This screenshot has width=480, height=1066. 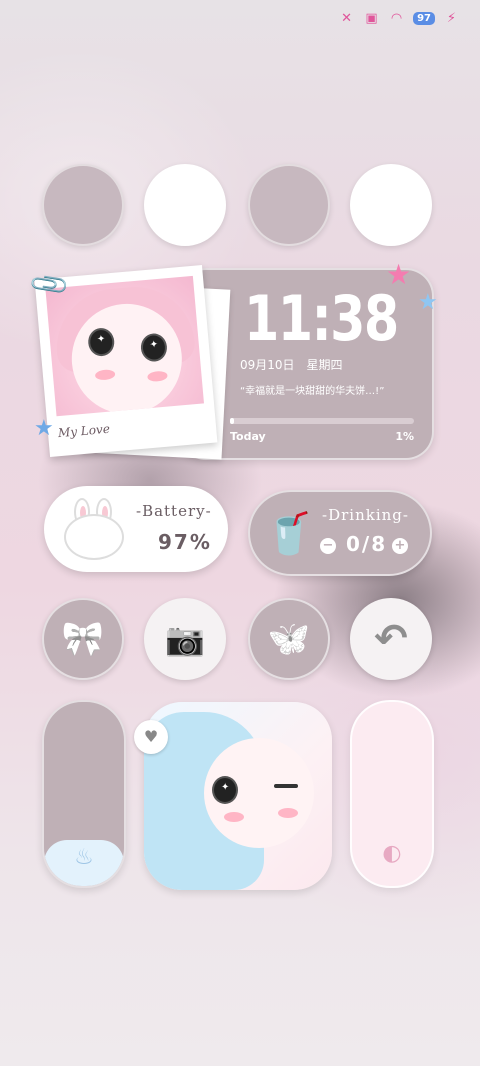 I want to click on battery-icon: 97, so click(x=424, y=18).